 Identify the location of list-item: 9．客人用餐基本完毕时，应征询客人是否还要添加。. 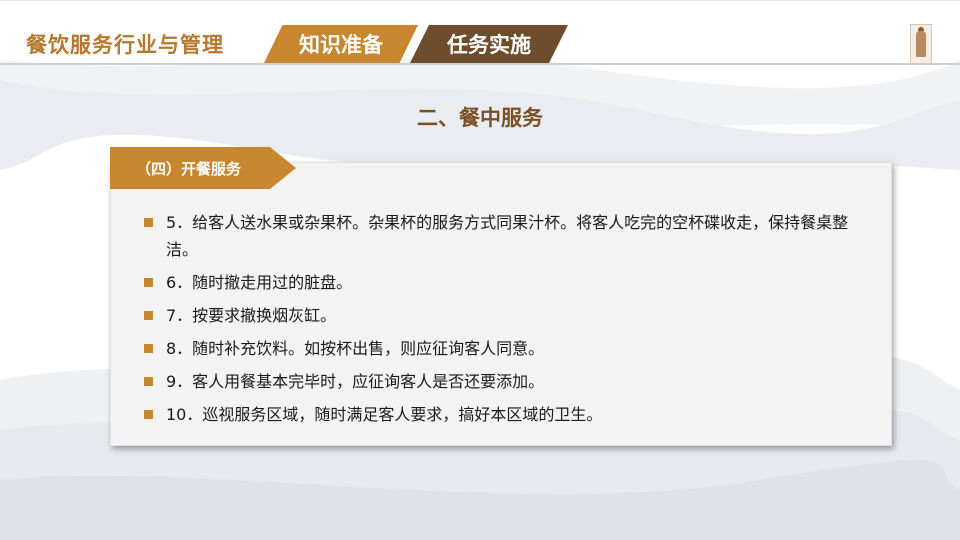
(509, 381).